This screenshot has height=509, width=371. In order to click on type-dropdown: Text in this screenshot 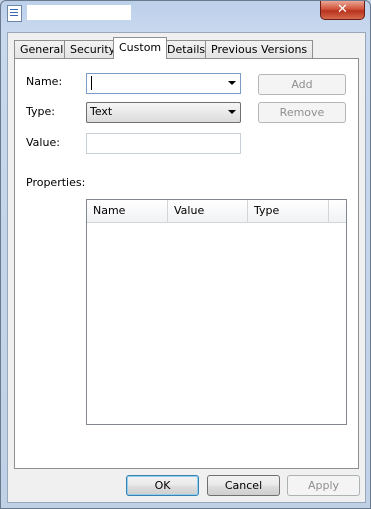, I will do `click(163, 112)`.